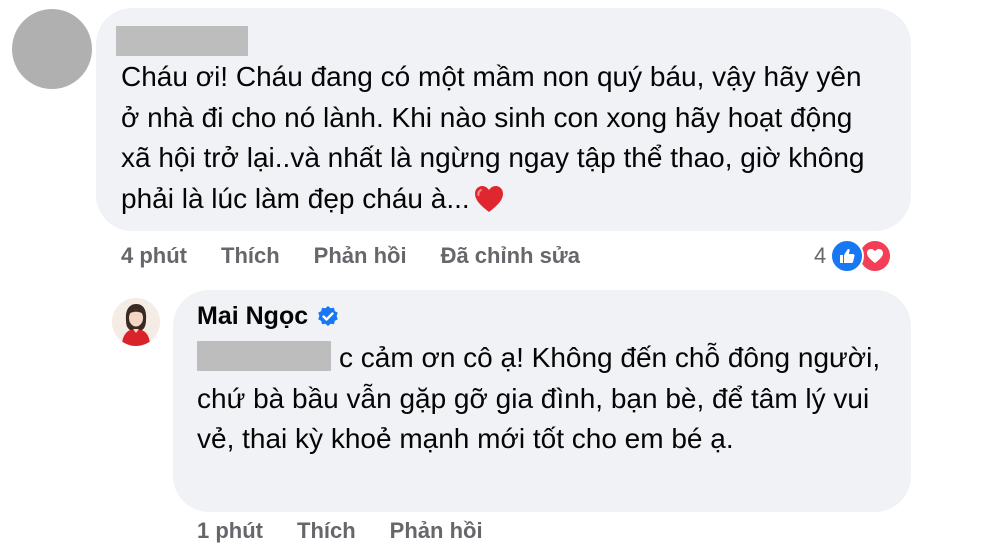 Image resolution: width=994 pixels, height=554 pixels. Describe the element at coordinates (252, 316) in the screenshot. I see `author-name: Mai Ngọc` at that location.